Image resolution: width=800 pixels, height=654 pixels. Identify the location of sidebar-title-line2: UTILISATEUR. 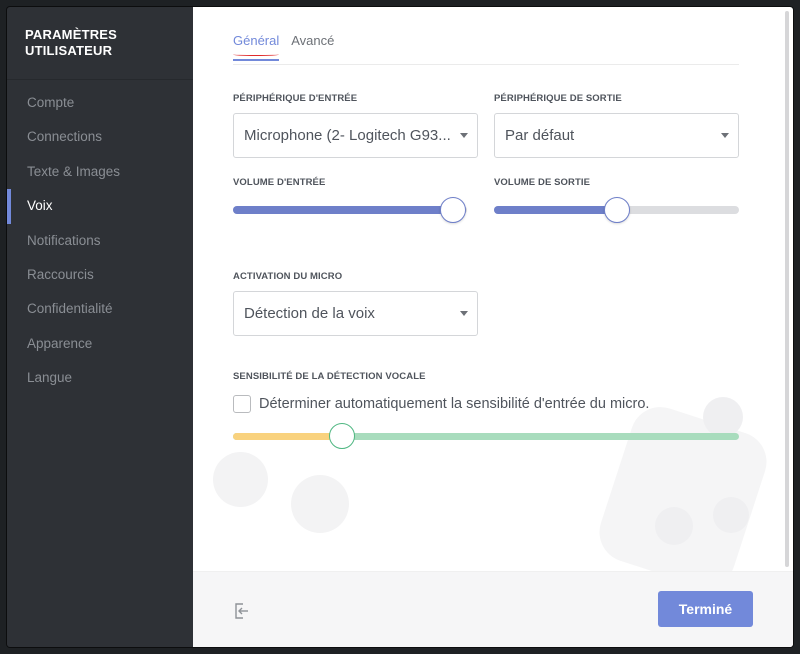
(69, 50).